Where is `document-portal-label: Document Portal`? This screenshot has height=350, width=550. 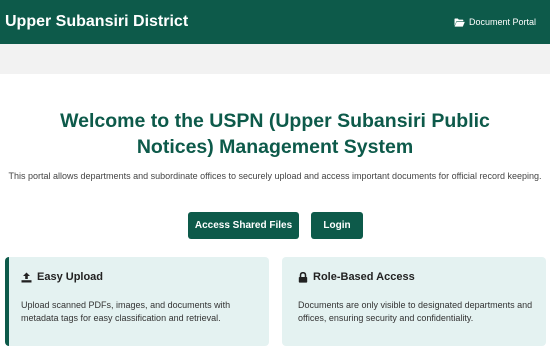
document-portal-label: Document Portal is located at coordinates (502, 22).